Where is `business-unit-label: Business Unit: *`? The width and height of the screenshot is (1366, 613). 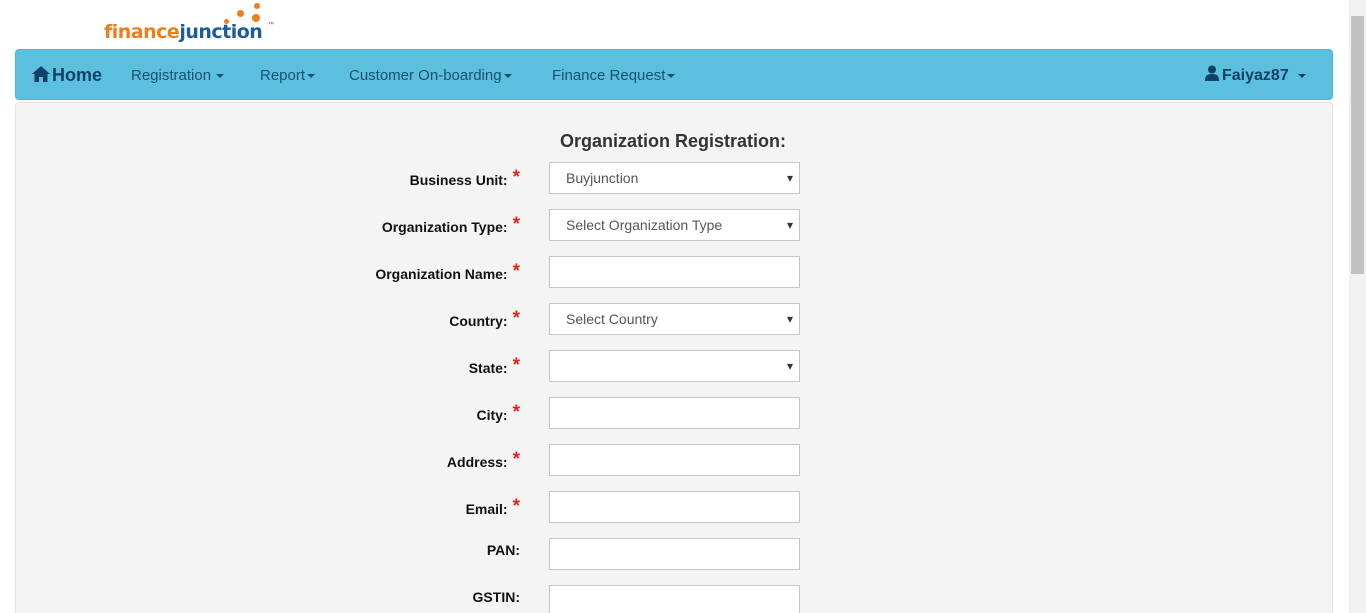 business-unit-label: Business Unit: * is located at coordinates (464, 179).